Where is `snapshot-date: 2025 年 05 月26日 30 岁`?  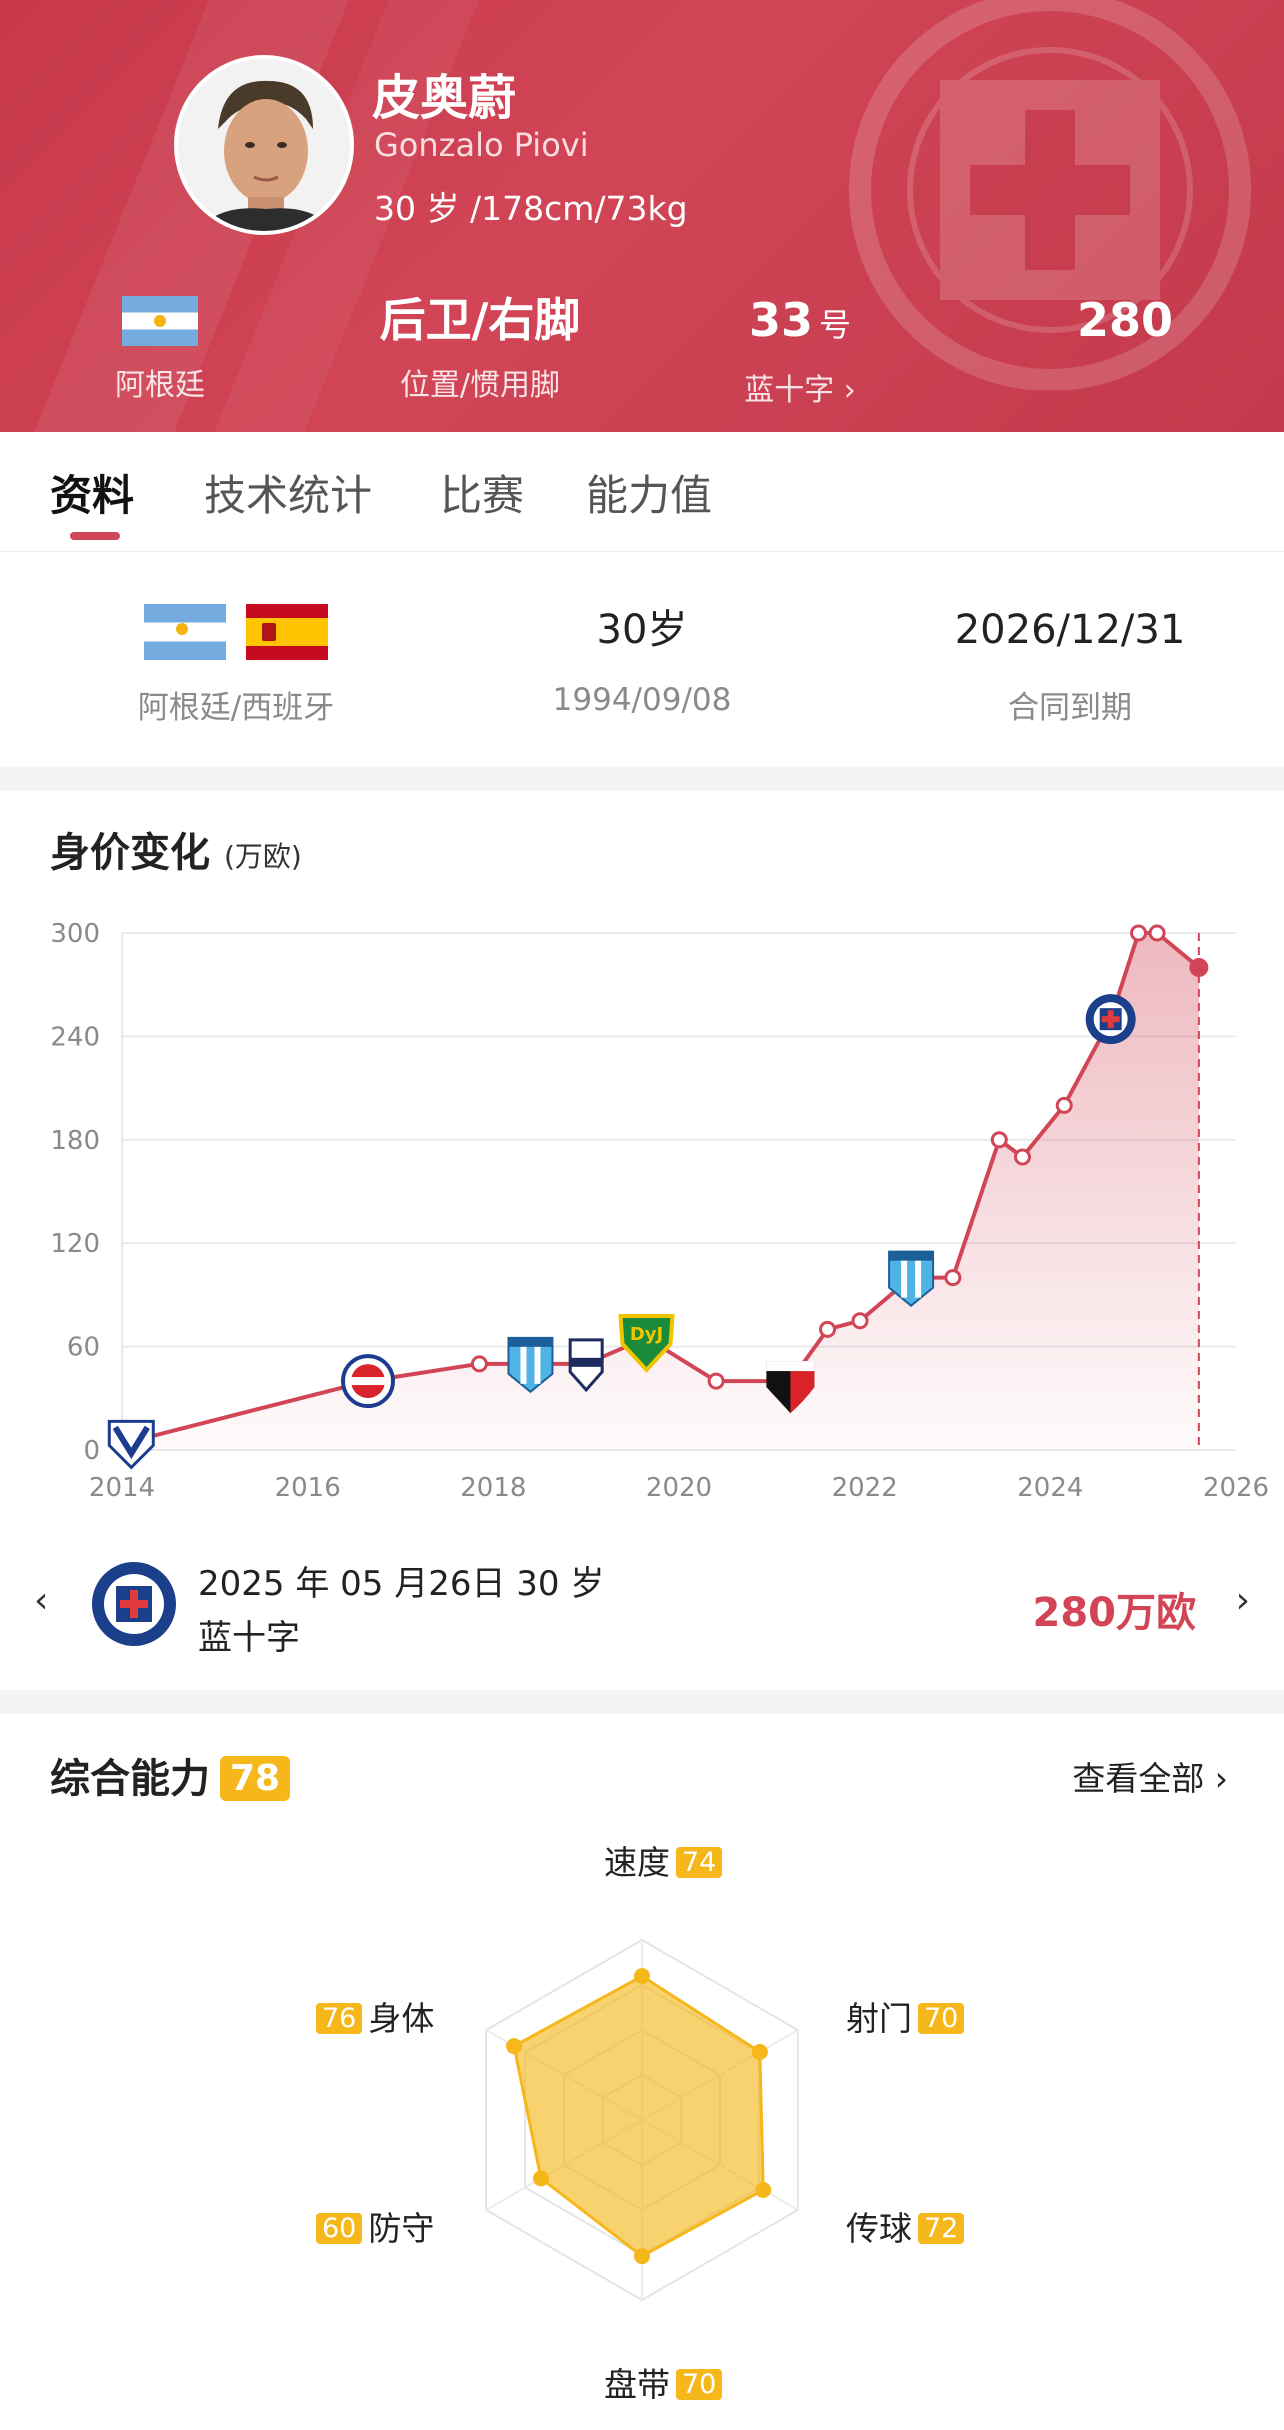
snapshot-date: 2025 年 05 月26日 30 岁 is located at coordinates (401, 1584).